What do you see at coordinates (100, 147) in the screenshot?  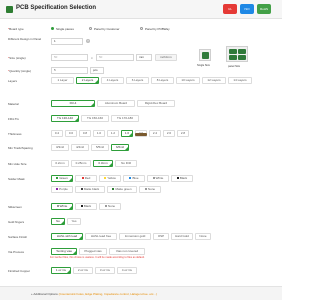 I see `trace-option-5-5: 5/5mil` at bounding box center [100, 147].